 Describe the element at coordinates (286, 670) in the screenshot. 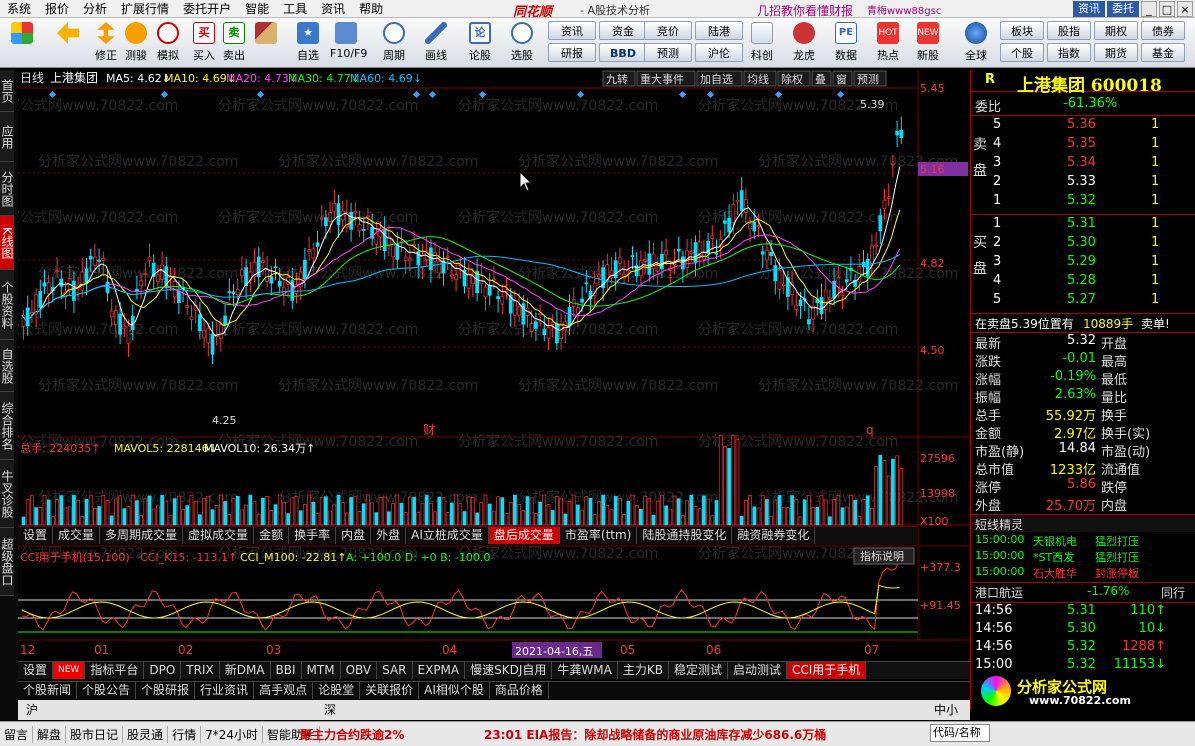

I see `indicator-tab: BBI` at that location.